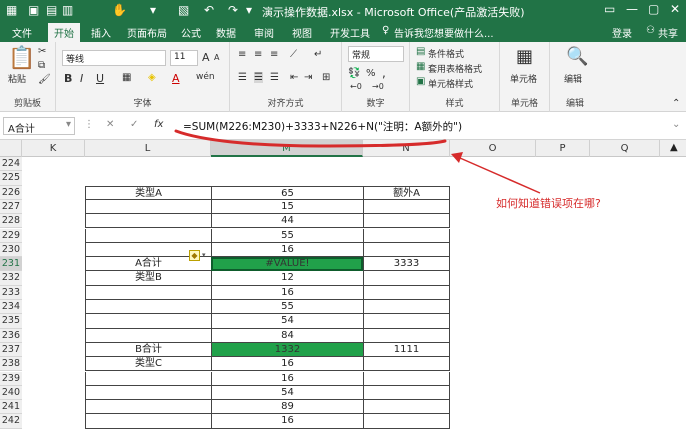  I want to click on annotation-overlay, so click(357, 161).